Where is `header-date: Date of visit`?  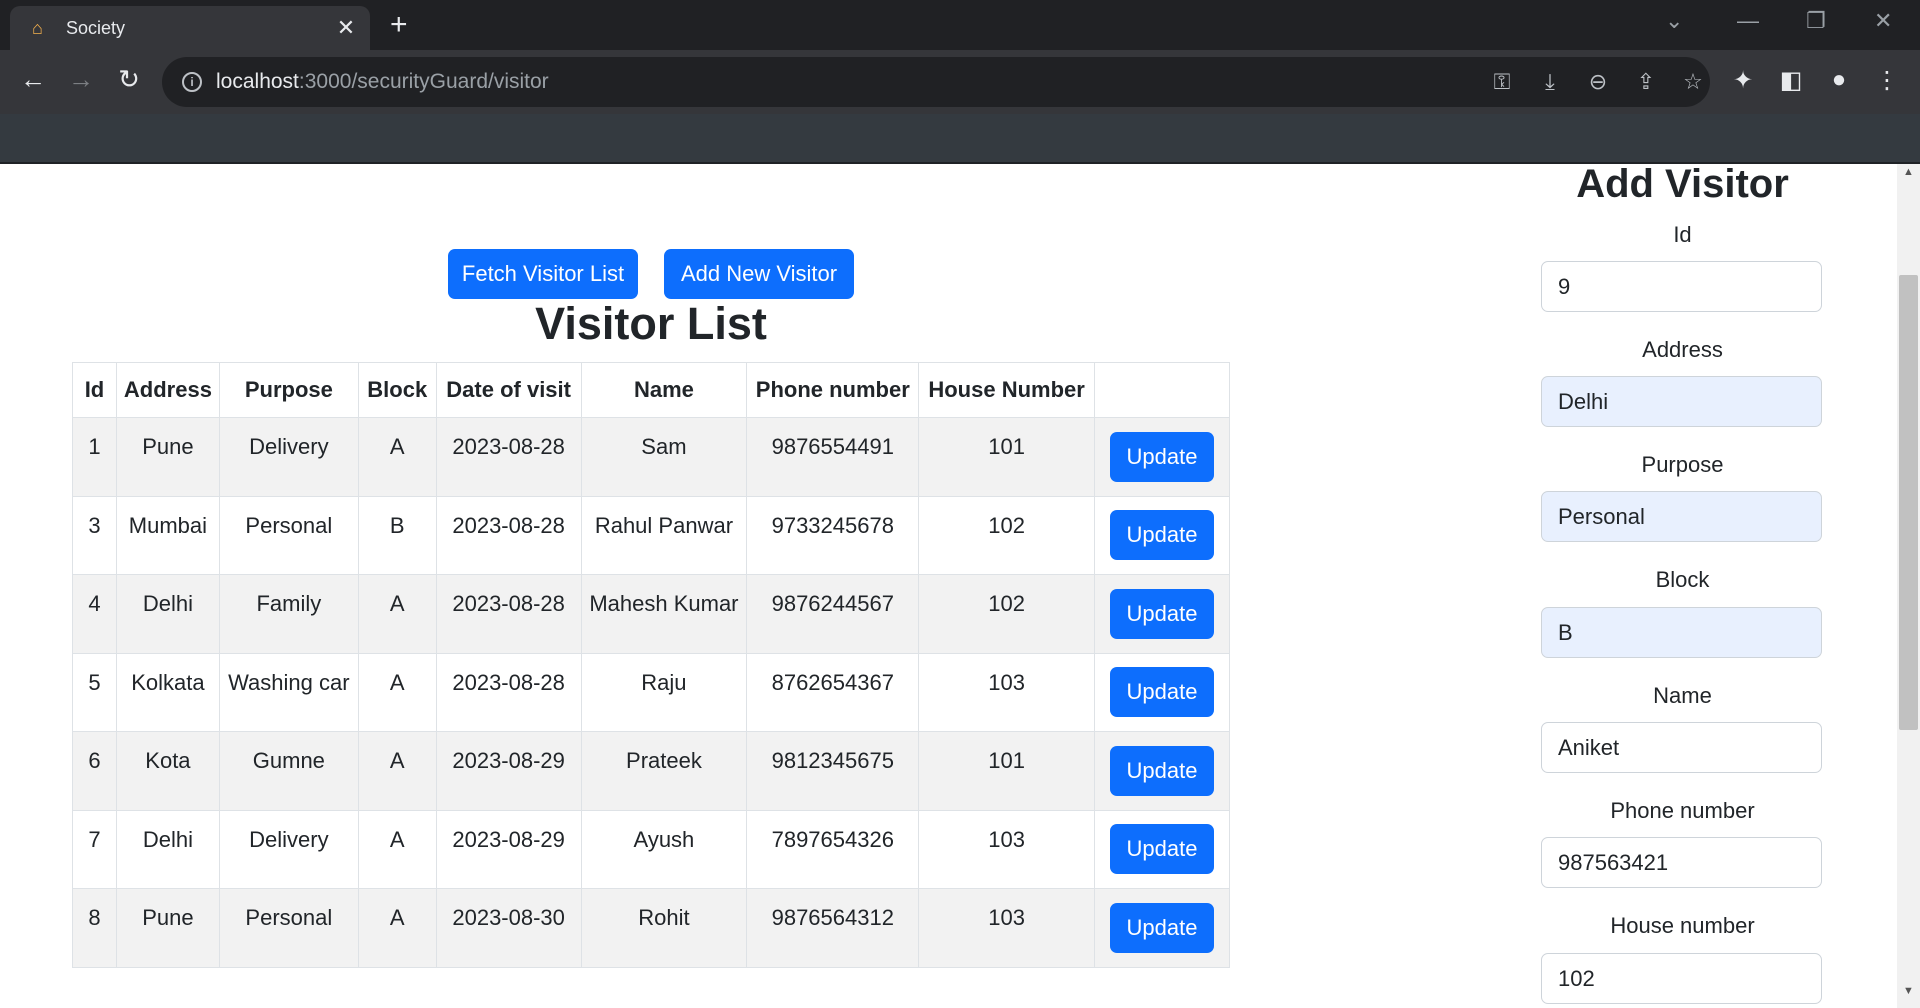
header-date: Date of visit is located at coordinates (508, 390).